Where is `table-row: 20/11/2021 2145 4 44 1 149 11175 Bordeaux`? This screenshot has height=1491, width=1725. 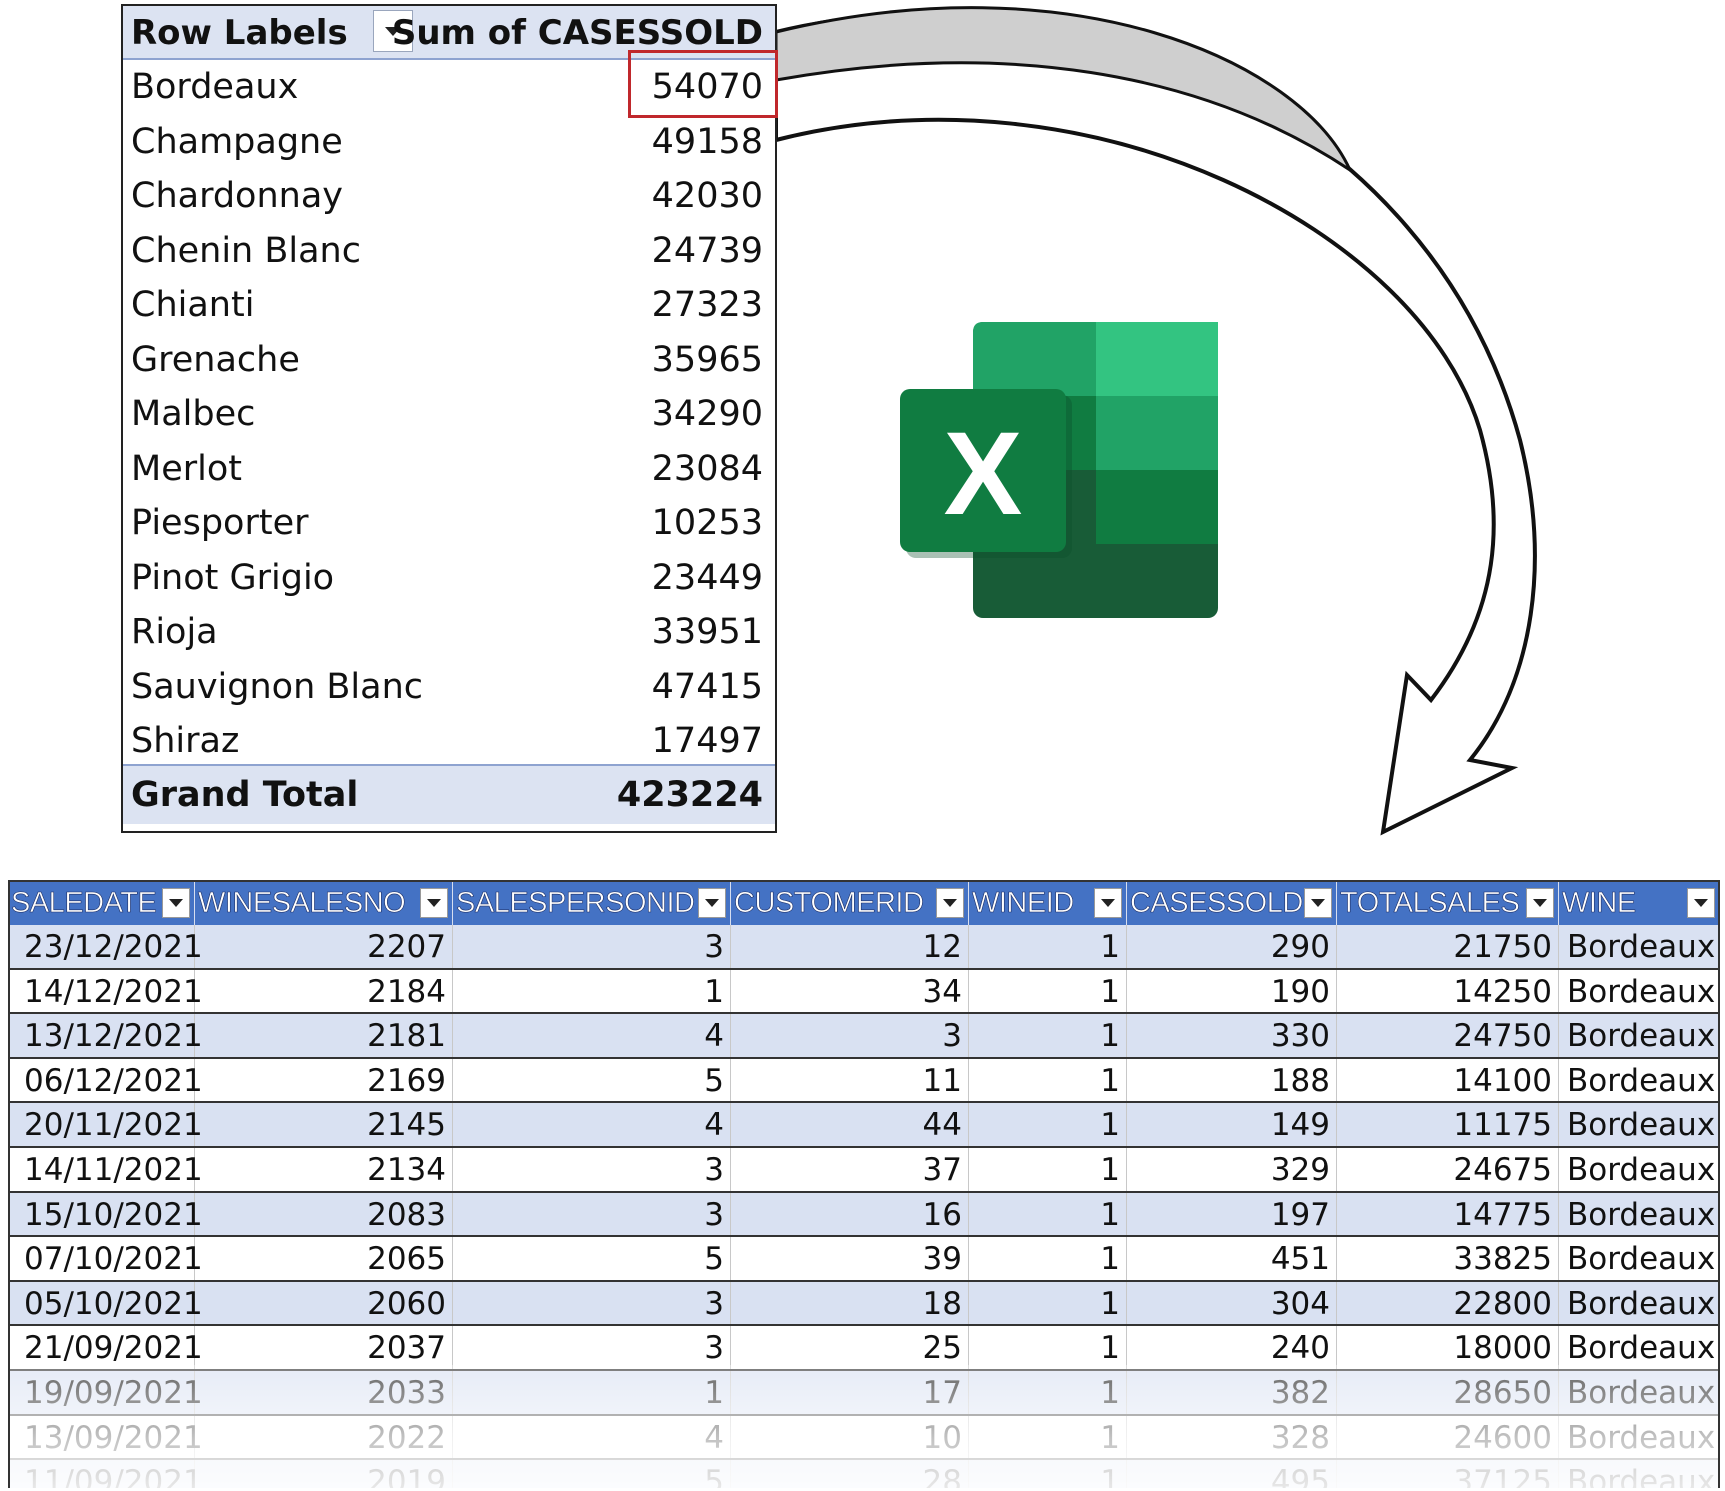 table-row: 20/11/2021 2145 4 44 1 149 11175 Bordeaux is located at coordinates (864, 1125).